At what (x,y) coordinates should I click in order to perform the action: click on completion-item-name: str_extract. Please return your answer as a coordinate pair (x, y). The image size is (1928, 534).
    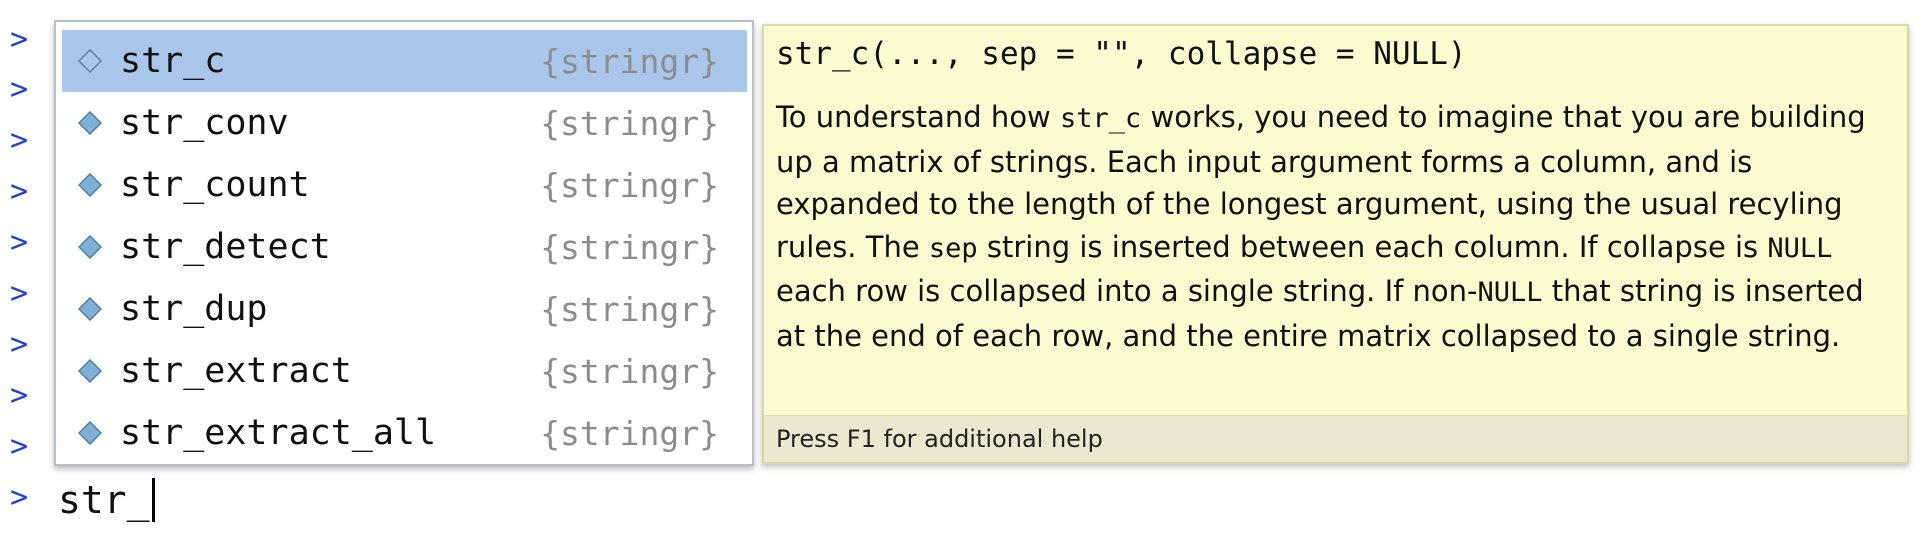
    Looking at the image, I should click on (236, 371).